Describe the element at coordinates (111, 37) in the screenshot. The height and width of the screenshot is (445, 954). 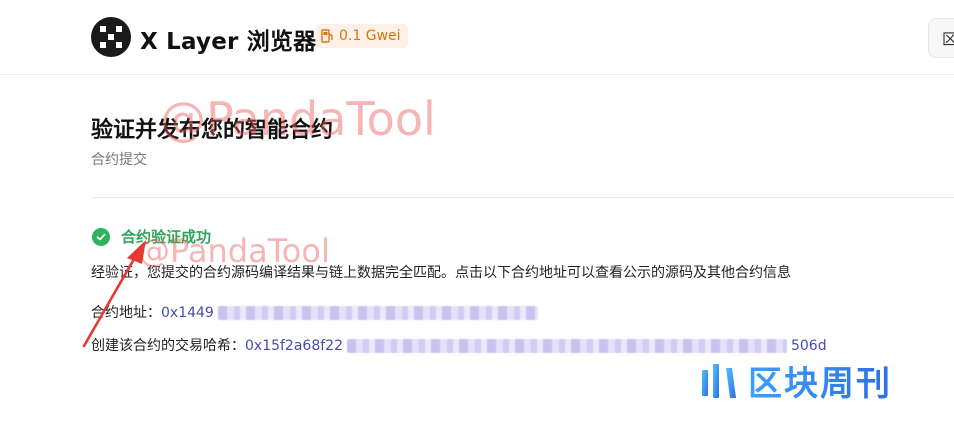
I see `okx-logo-icon` at that location.